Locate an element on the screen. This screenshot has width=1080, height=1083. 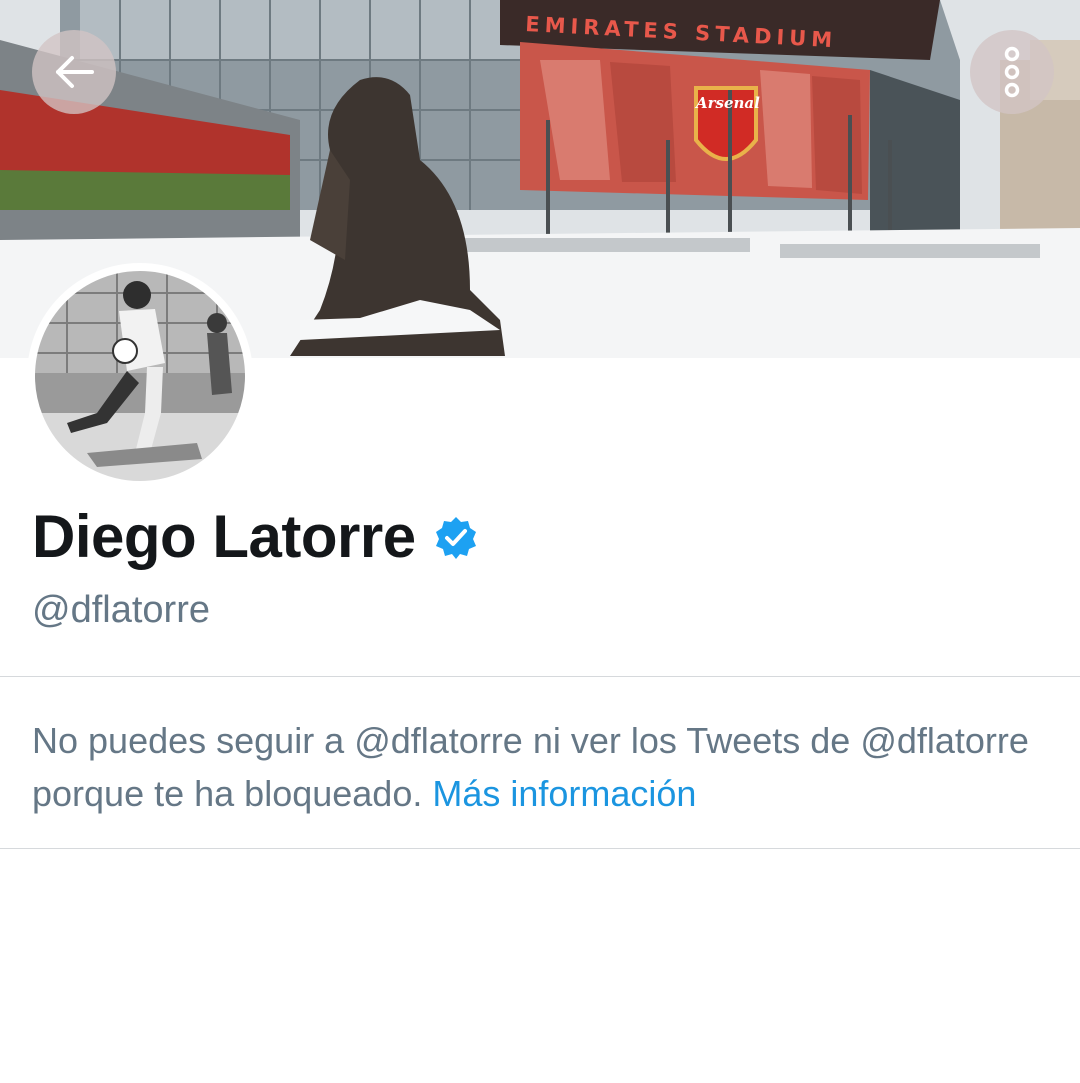
arrow-left-icon is located at coordinates (75, 72).